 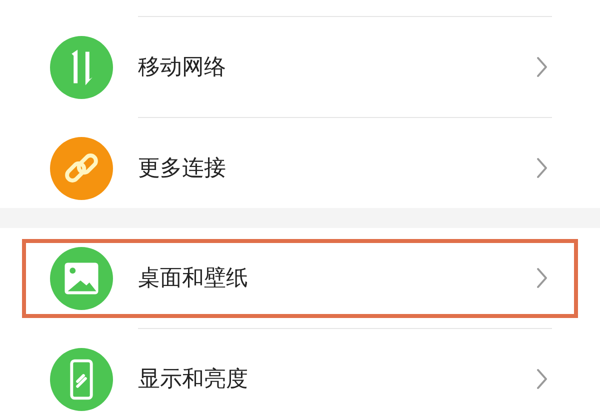 What do you see at coordinates (182, 169) in the screenshot?
I see `item-label: 更多连接` at bounding box center [182, 169].